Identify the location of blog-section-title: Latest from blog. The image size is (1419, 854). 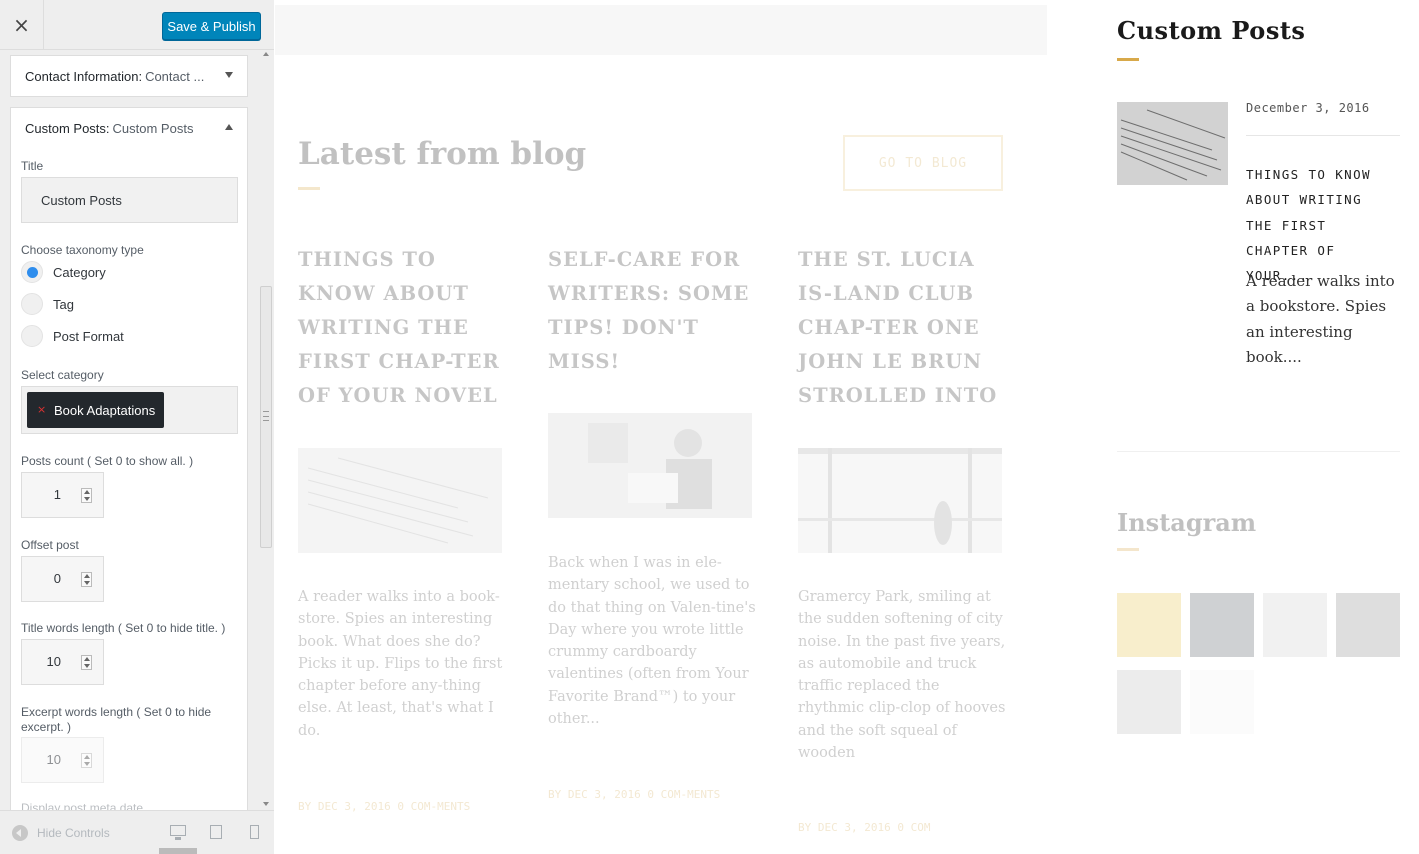
(442, 154).